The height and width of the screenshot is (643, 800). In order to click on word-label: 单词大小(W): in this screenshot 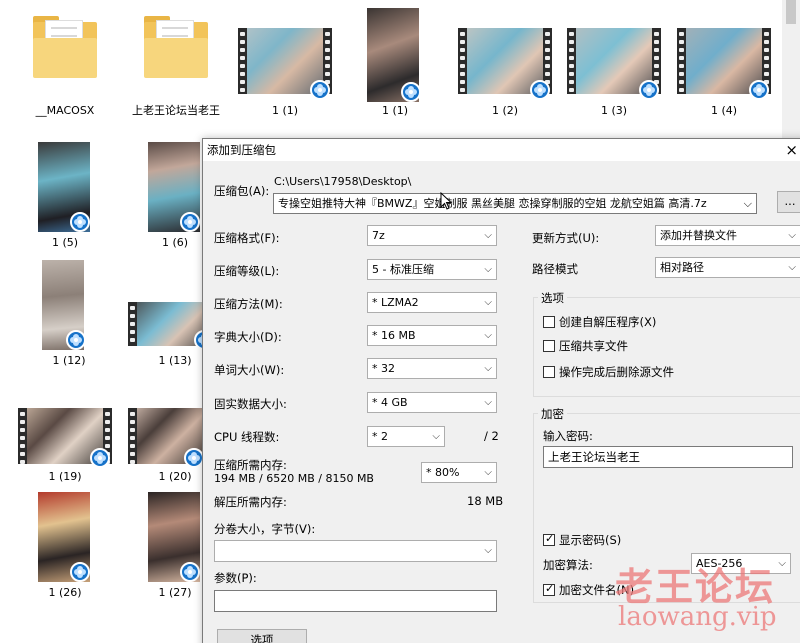, I will do `click(249, 370)`.